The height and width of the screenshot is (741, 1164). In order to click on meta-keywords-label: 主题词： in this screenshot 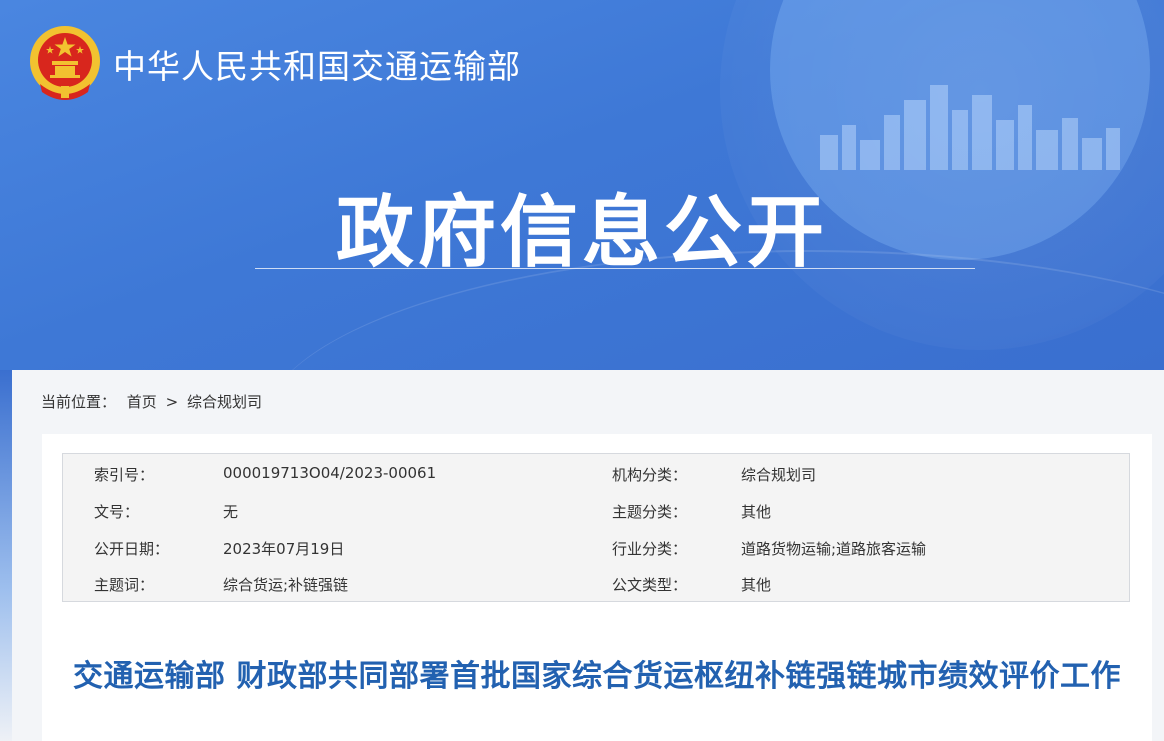, I will do `click(124, 585)`.